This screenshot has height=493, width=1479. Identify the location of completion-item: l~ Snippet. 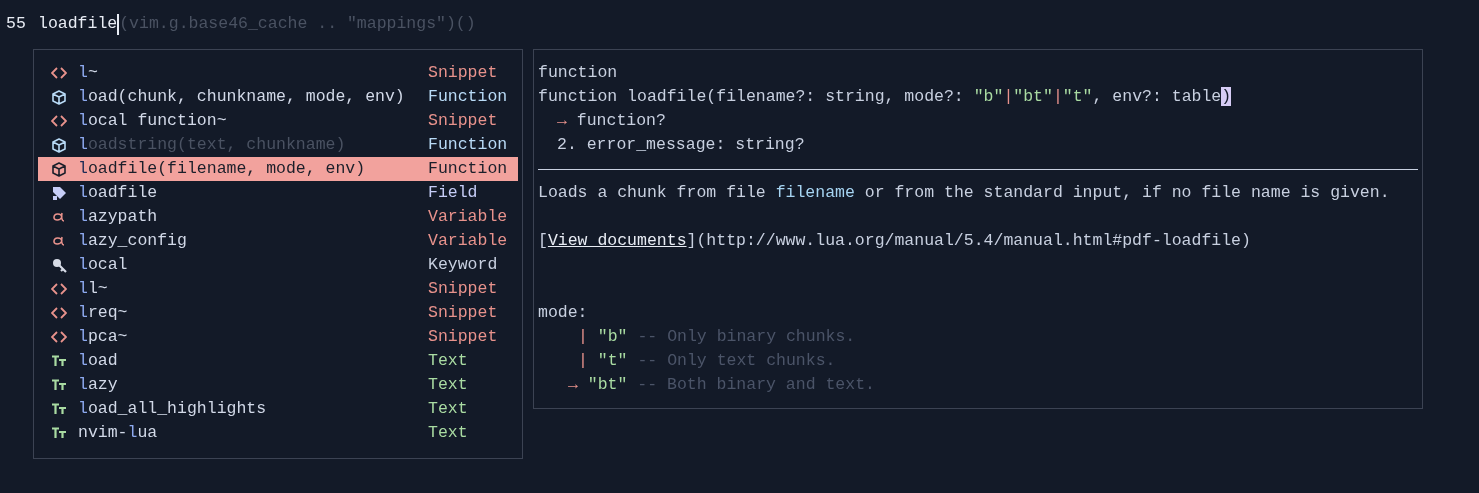
(278, 73).